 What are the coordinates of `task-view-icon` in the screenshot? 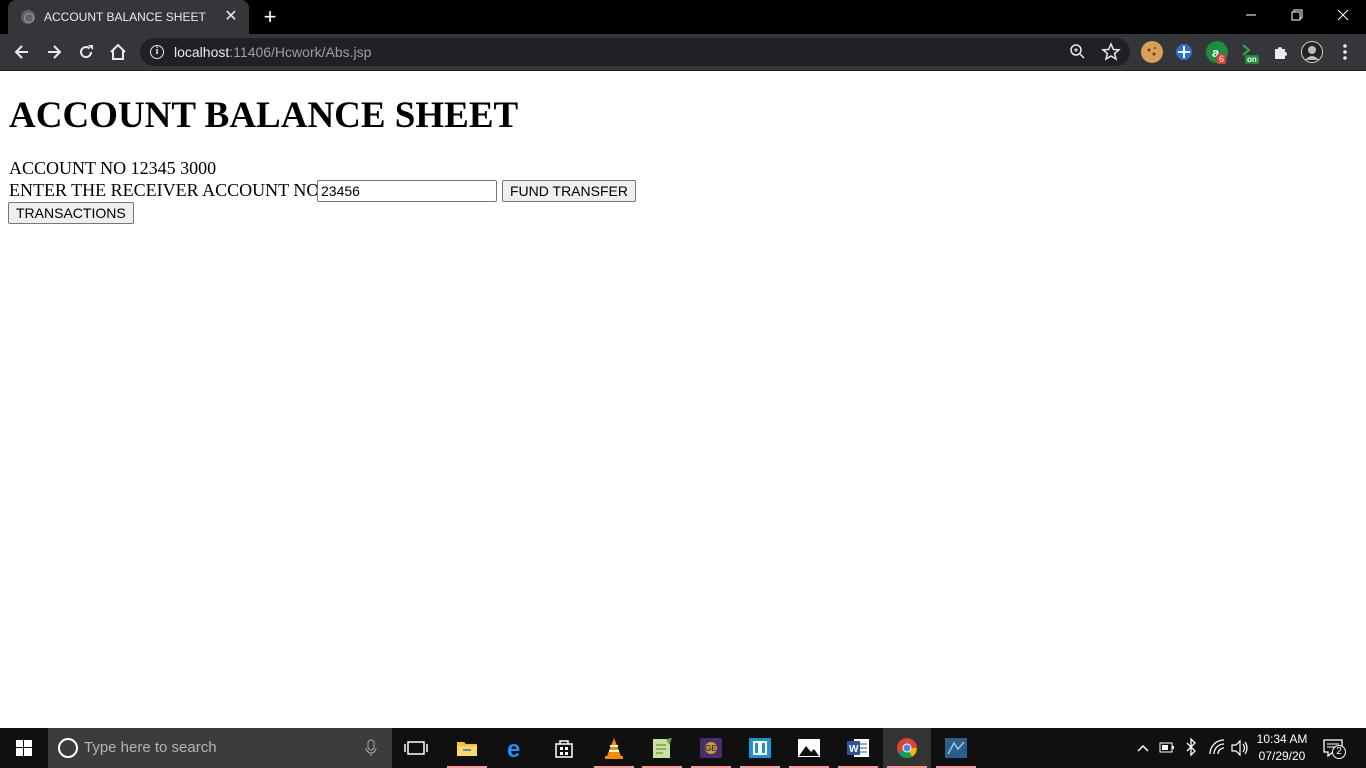 It's located at (416, 748).